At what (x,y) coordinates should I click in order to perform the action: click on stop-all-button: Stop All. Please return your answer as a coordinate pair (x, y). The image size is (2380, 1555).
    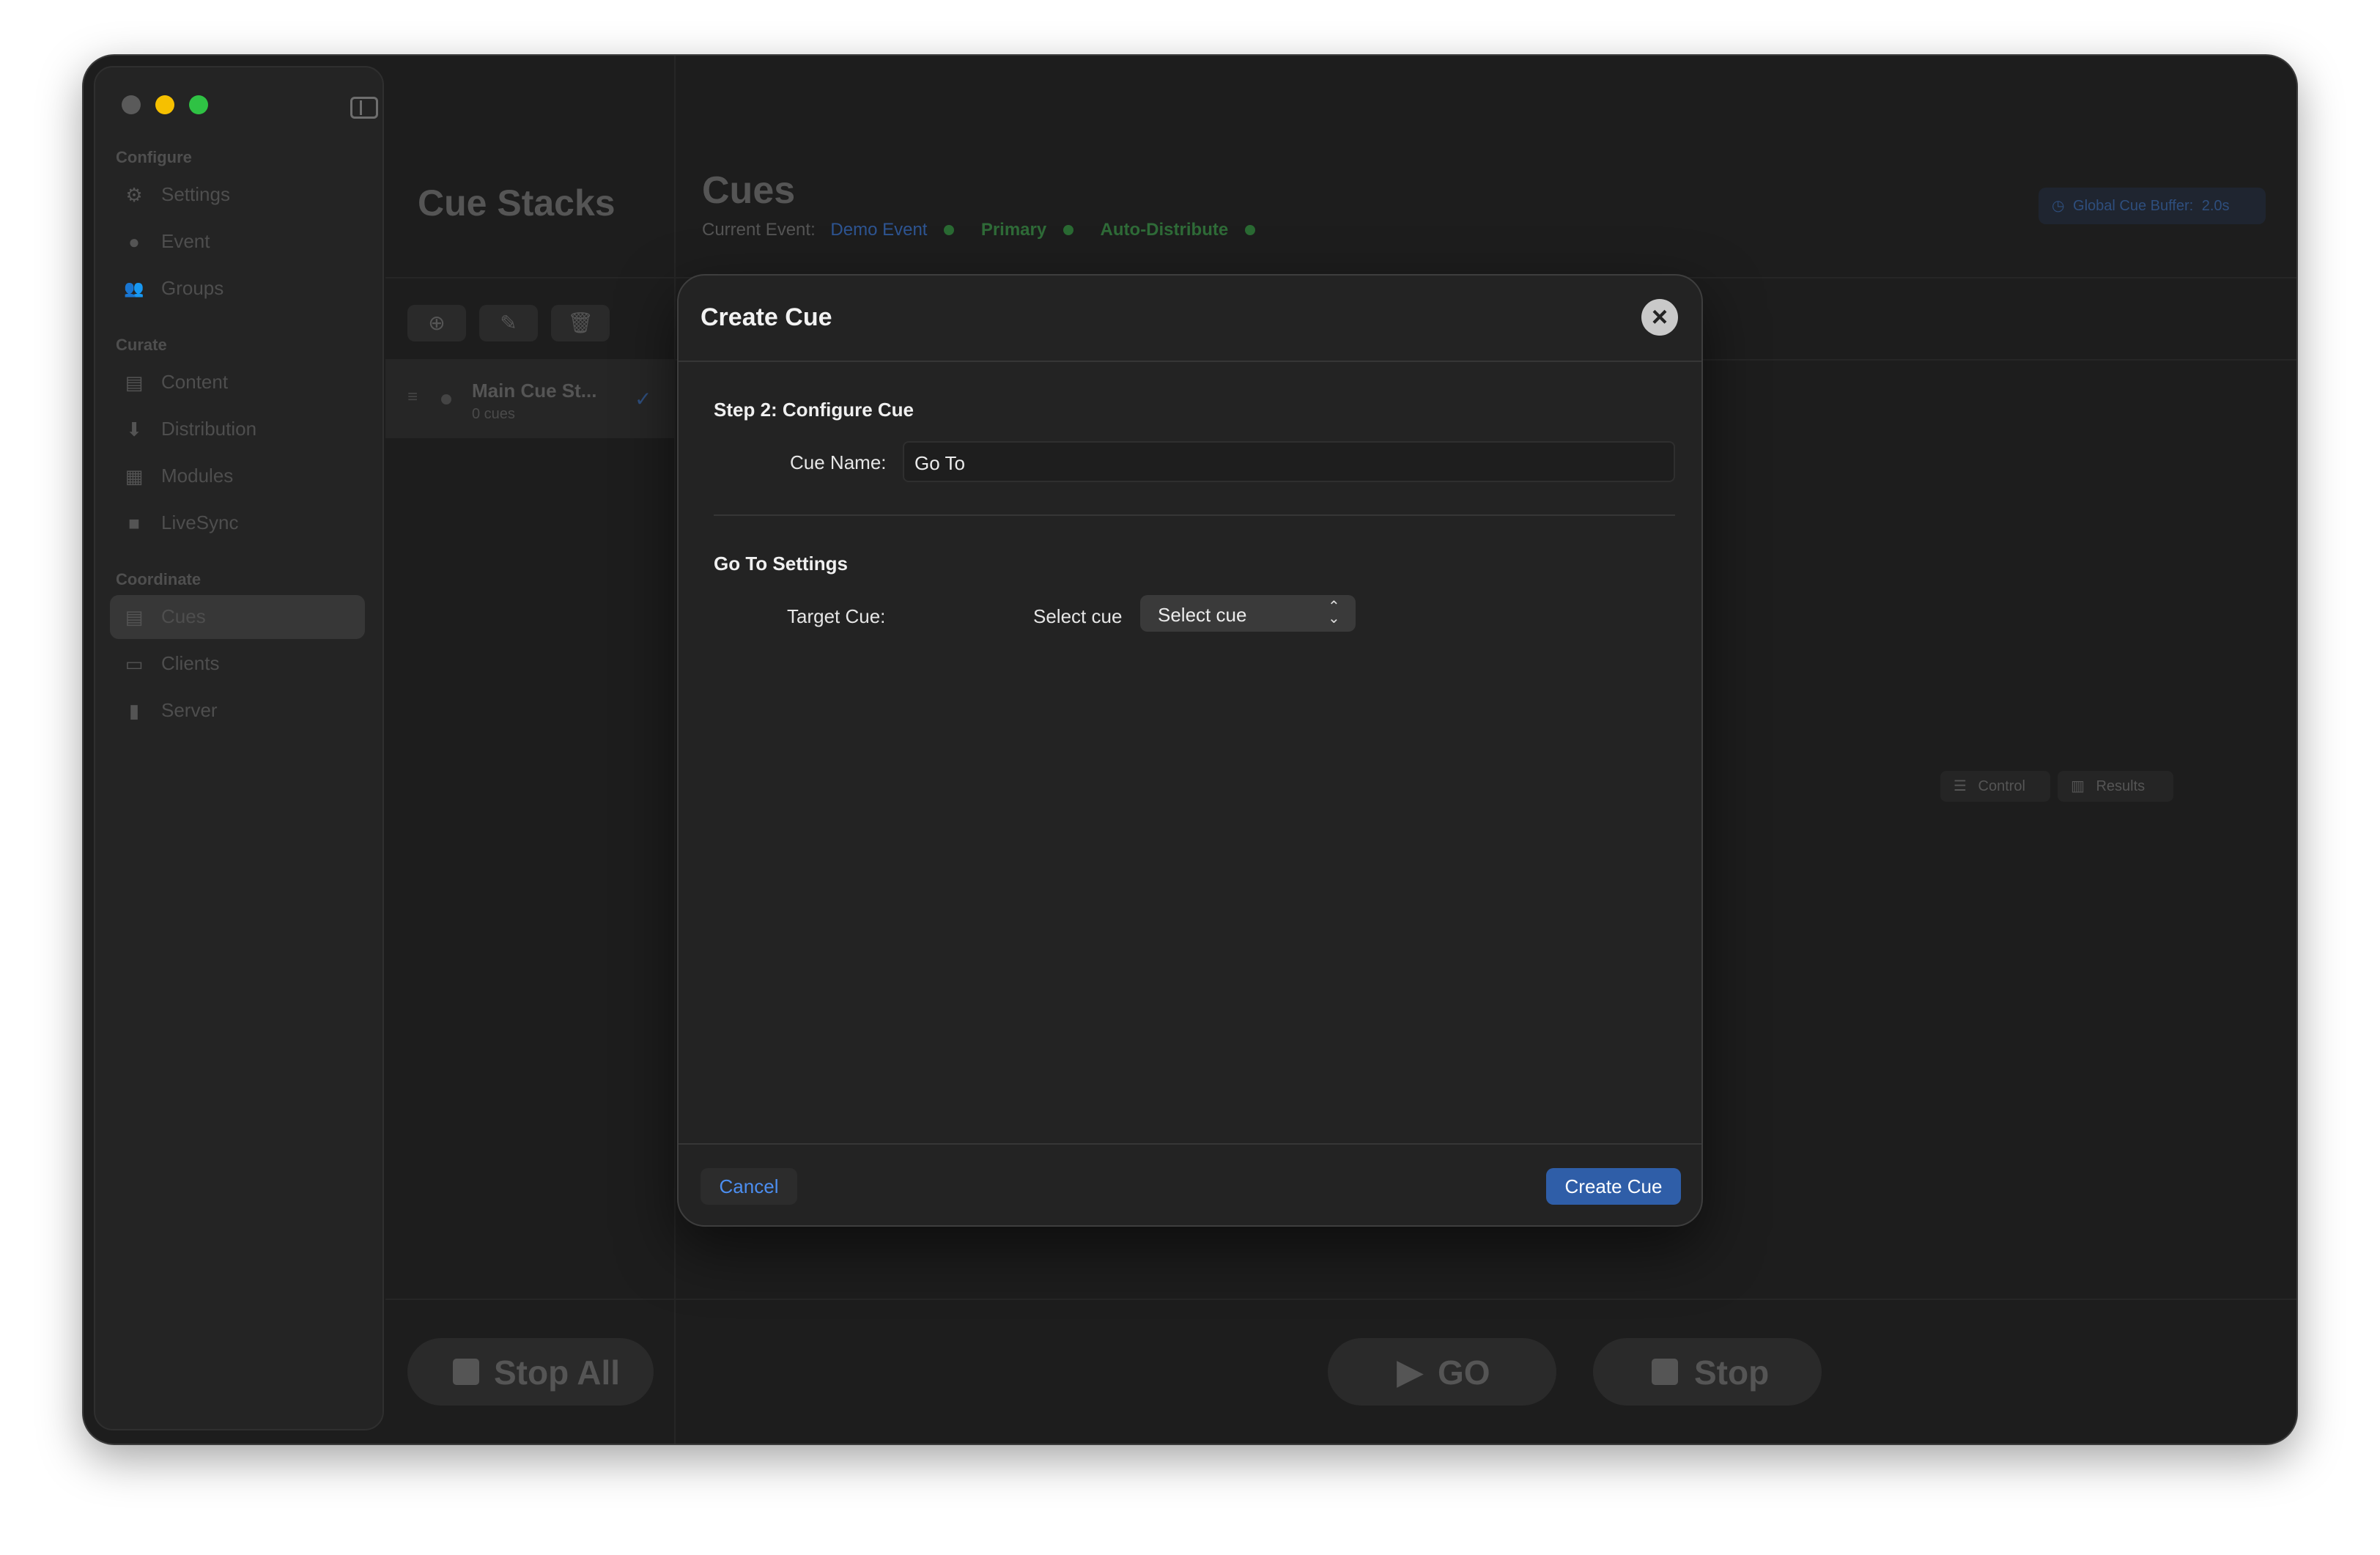
    Looking at the image, I should click on (530, 1372).